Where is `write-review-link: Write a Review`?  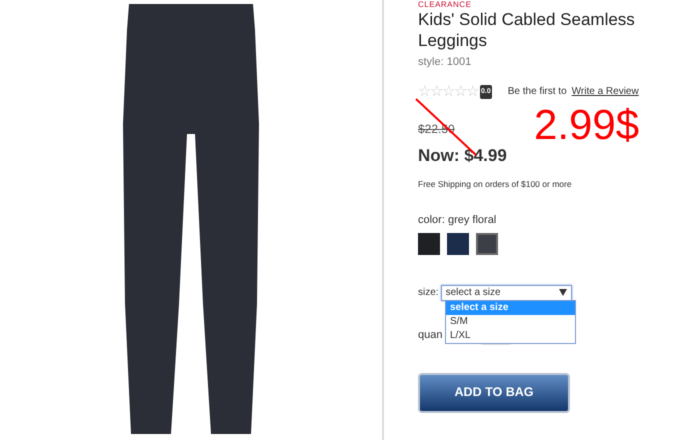 write-review-link: Write a Review is located at coordinates (605, 92).